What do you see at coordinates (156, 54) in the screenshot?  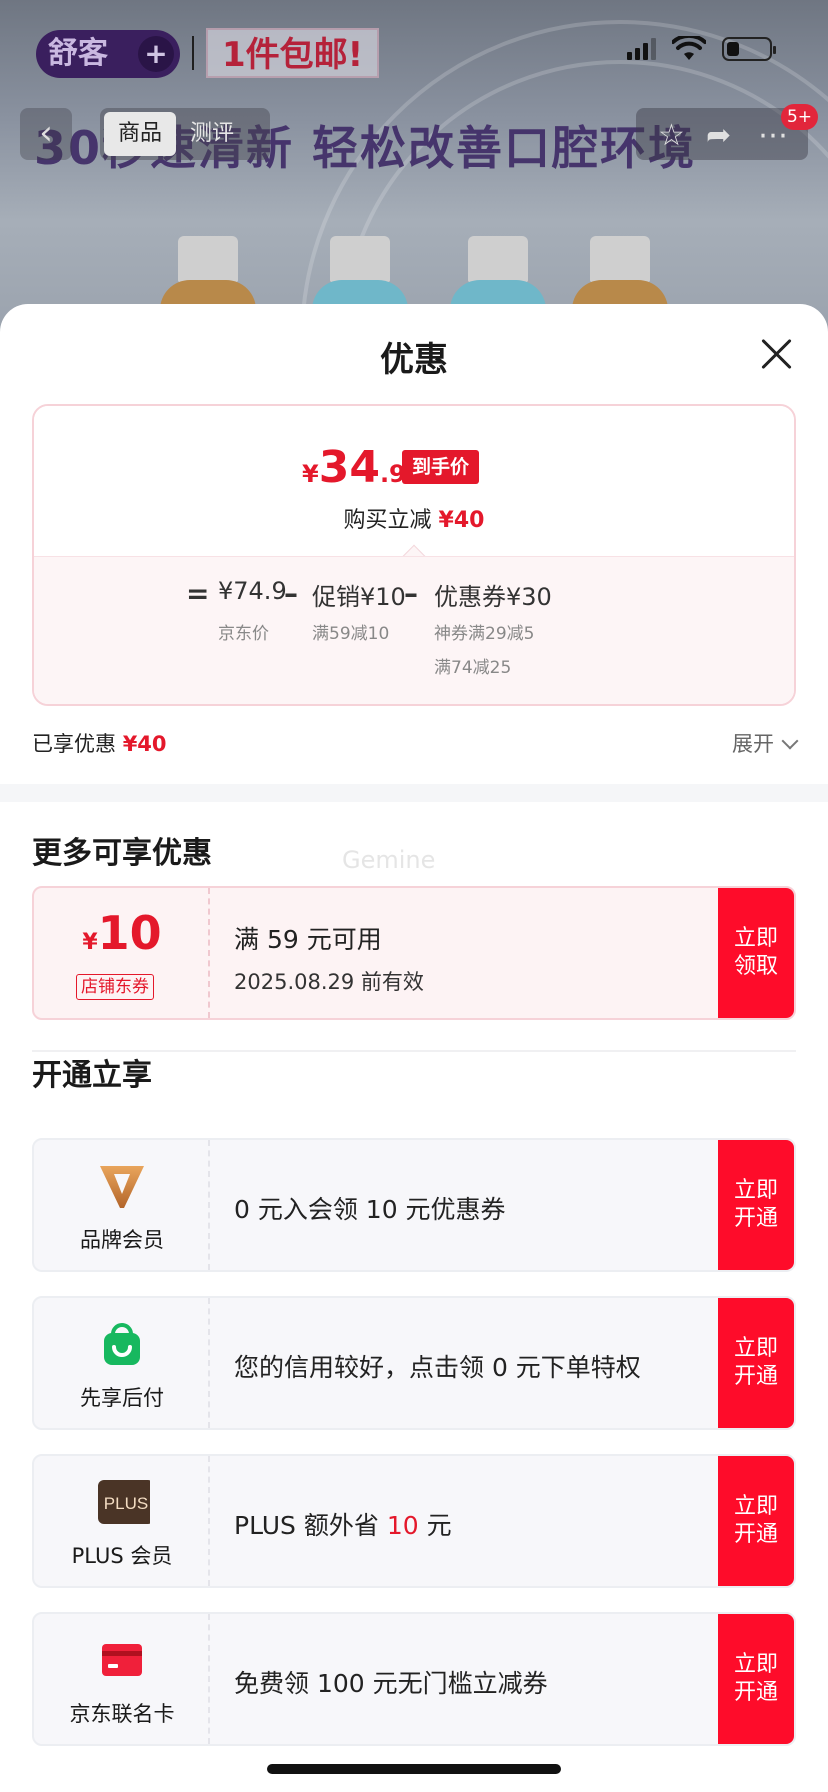 I see `plus-icon: +` at bounding box center [156, 54].